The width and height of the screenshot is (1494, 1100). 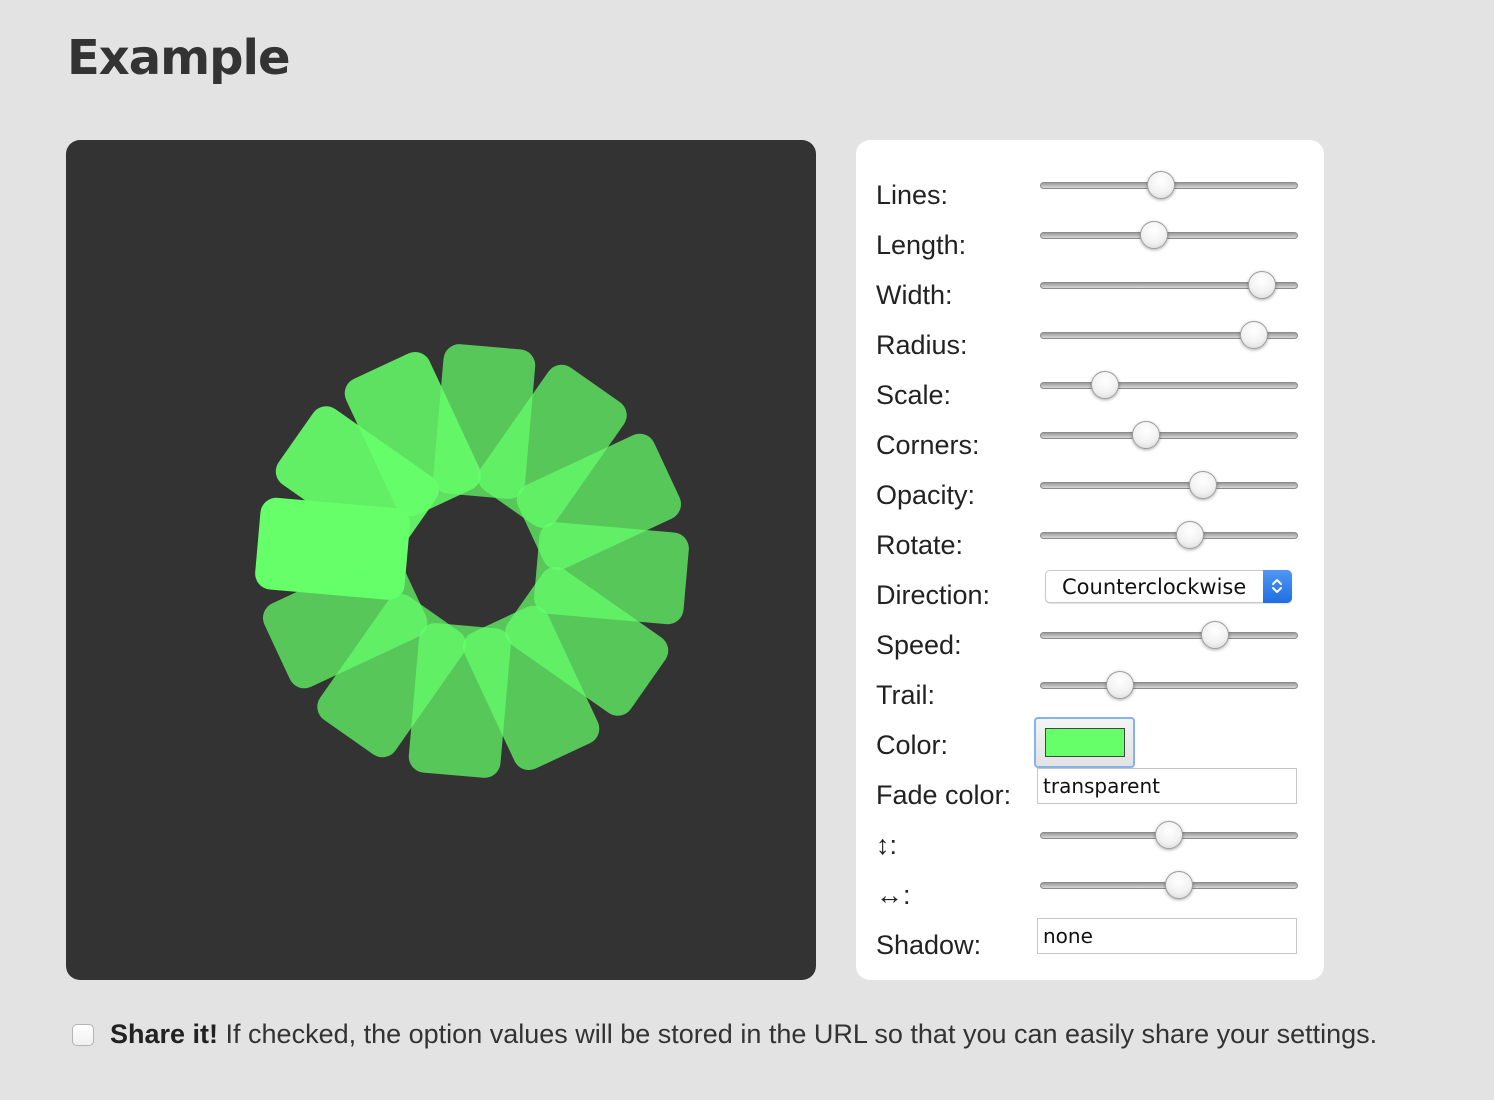 What do you see at coordinates (912, 745) in the screenshot?
I see `color-label: Color:` at bounding box center [912, 745].